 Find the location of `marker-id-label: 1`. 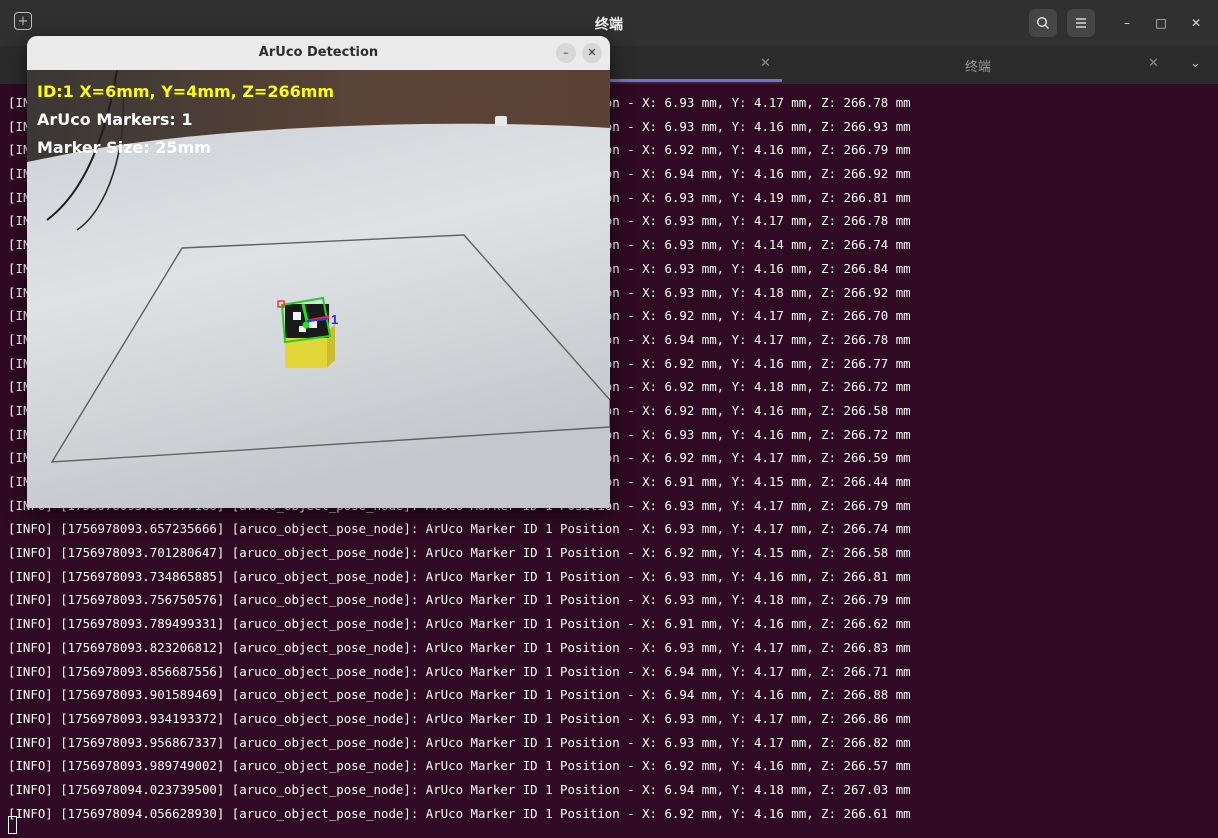

marker-id-label: 1 is located at coordinates (334, 319).